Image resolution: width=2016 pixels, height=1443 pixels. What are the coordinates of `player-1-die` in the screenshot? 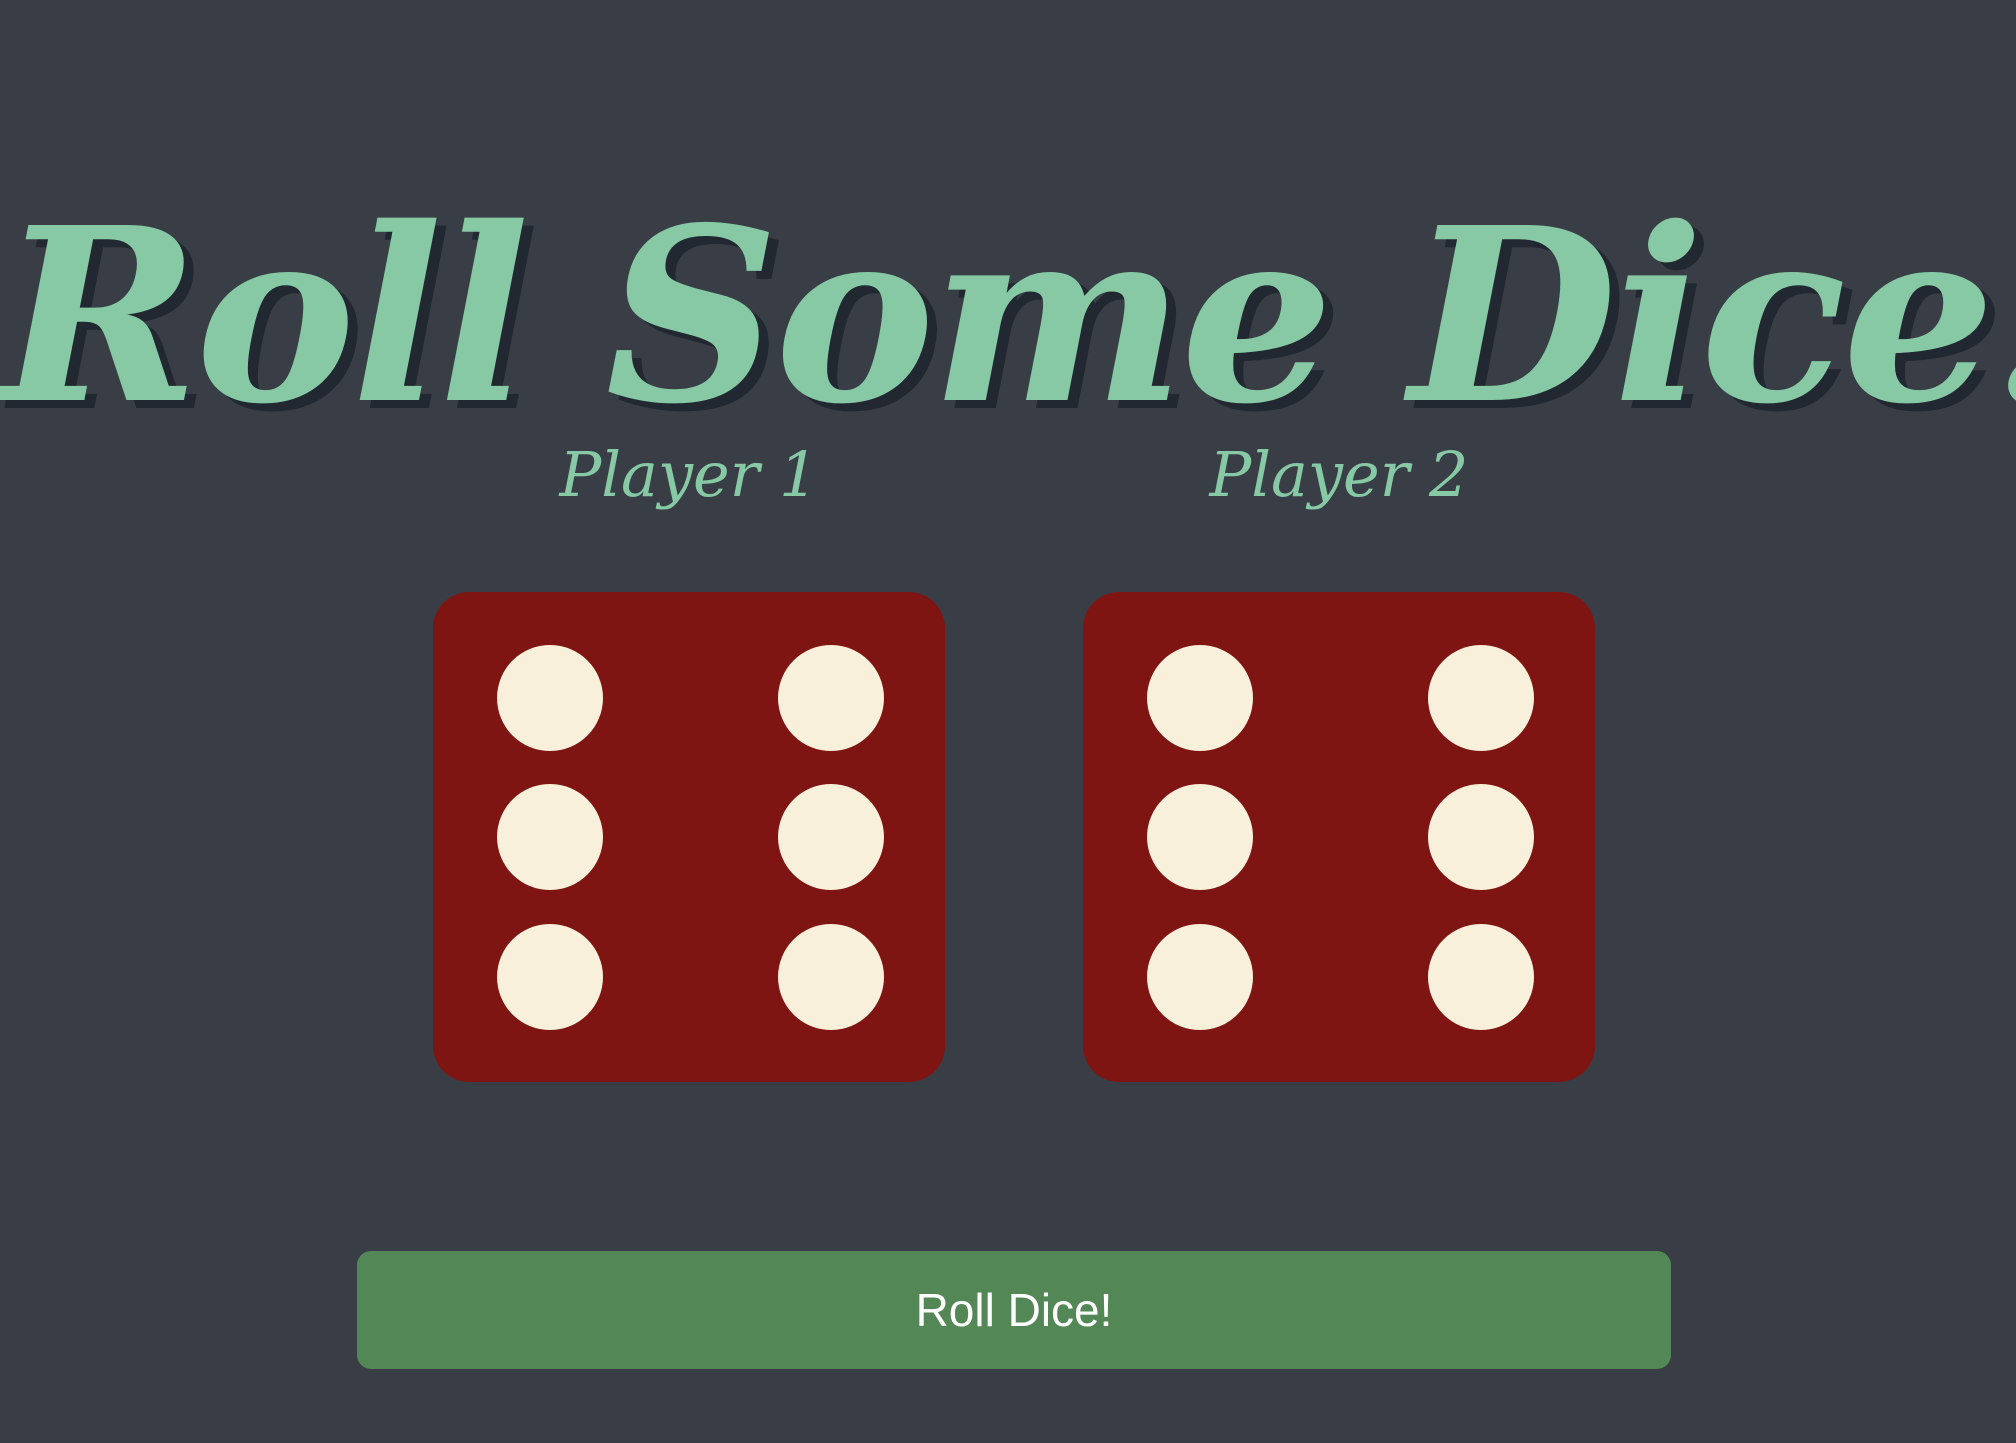 It's located at (689, 837).